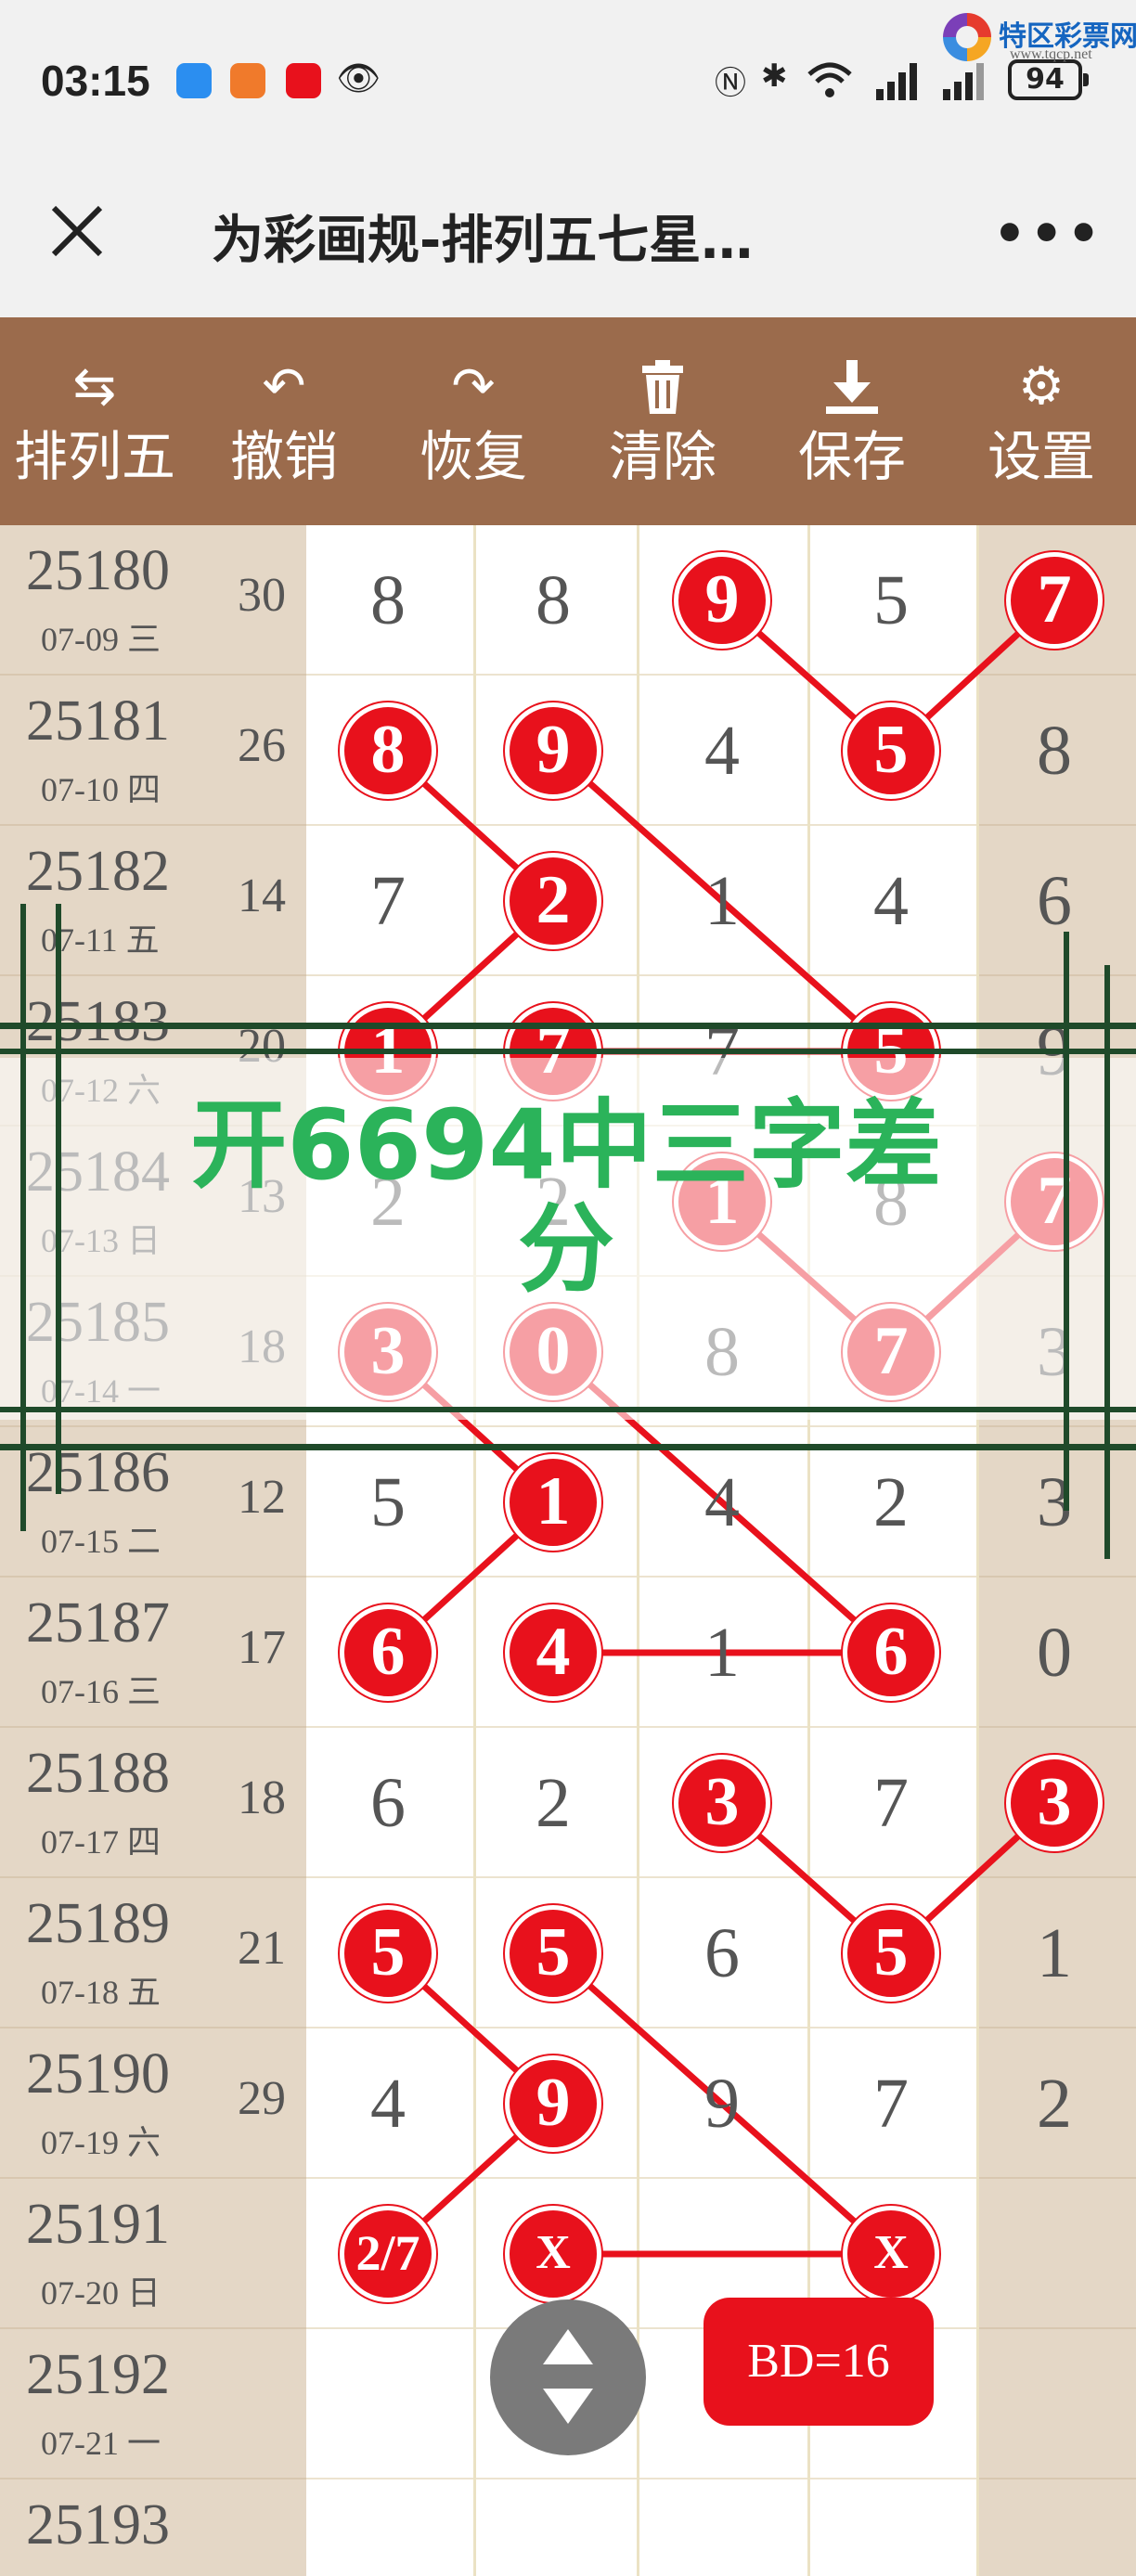 The image size is (1136, 2576). I want to click on toolbar-clear-button: 清除, so click(662, 421).